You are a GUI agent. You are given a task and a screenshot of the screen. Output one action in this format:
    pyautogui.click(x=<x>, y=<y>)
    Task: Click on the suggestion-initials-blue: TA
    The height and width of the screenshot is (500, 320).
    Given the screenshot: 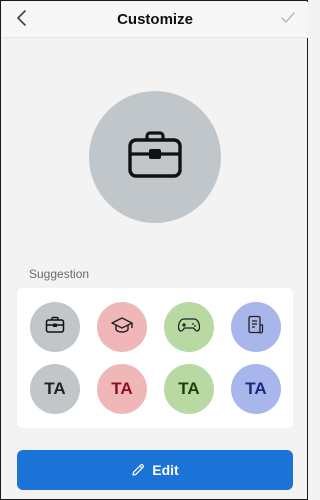 What is the action you would take?
    pyautogui.click(x=256, y=389)
    